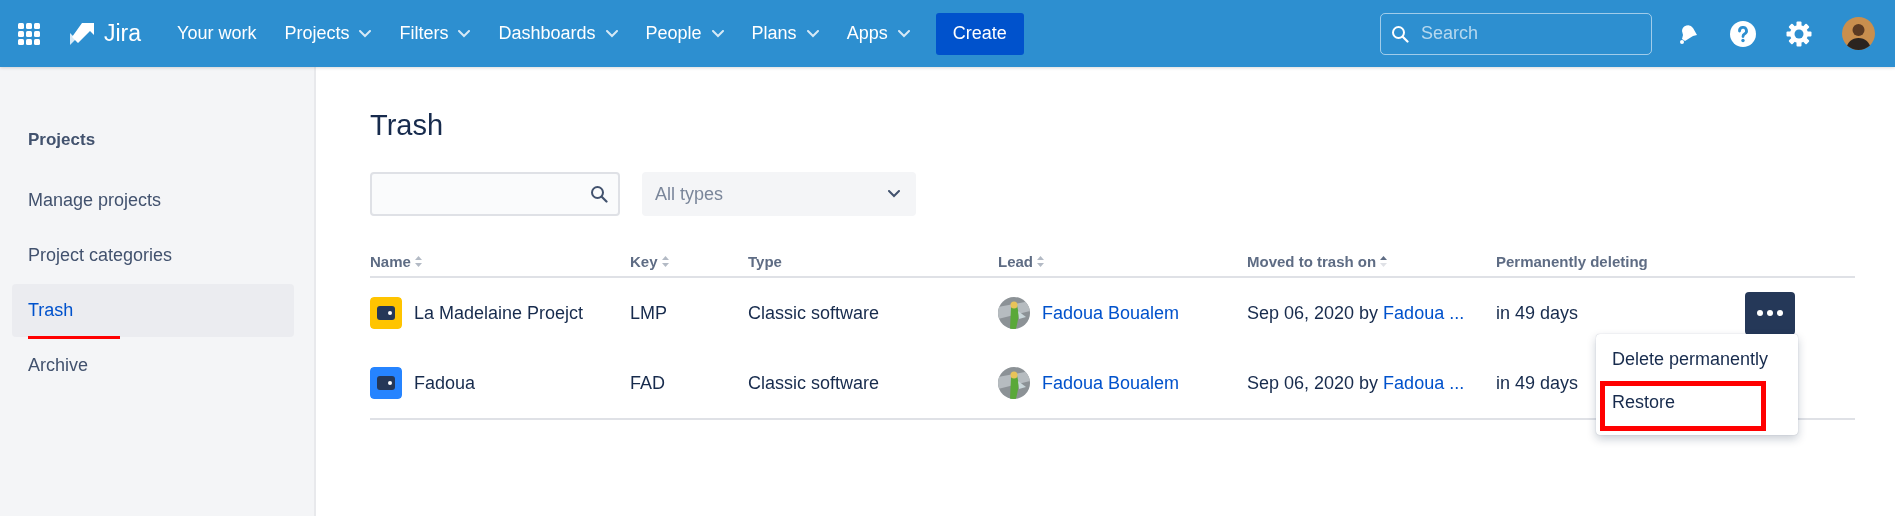 Image resolution: width=1895 pixels, height=516 pixels. What do you see at coordinates (123, 33) in the screenshot?
I see `product-name: Jira` at bounding box center [123, 33].